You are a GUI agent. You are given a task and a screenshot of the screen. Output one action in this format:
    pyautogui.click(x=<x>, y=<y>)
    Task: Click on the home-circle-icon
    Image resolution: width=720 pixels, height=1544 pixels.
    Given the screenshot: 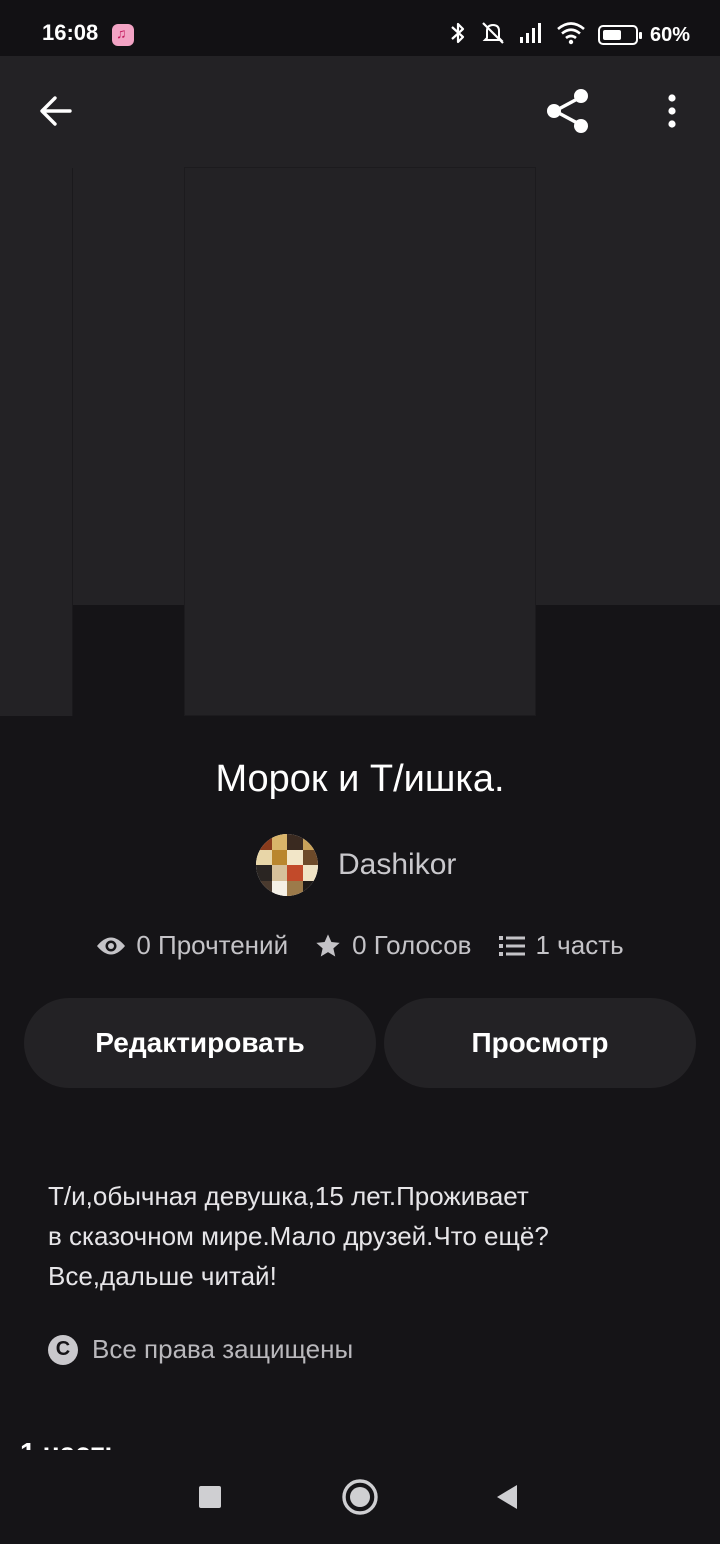 What is the action you would take?
    pyautogui.click(x=360, y=1497)
    